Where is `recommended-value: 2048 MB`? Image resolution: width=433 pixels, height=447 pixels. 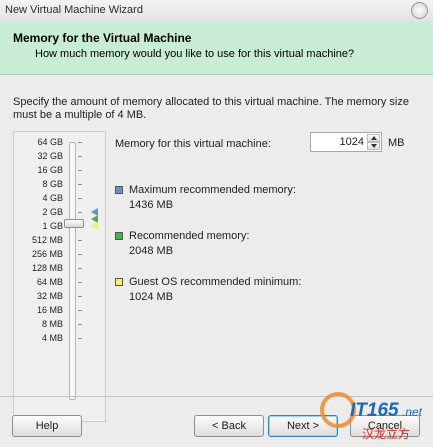 recommended-value: 2048 MB is located at coordinates (151, 251).